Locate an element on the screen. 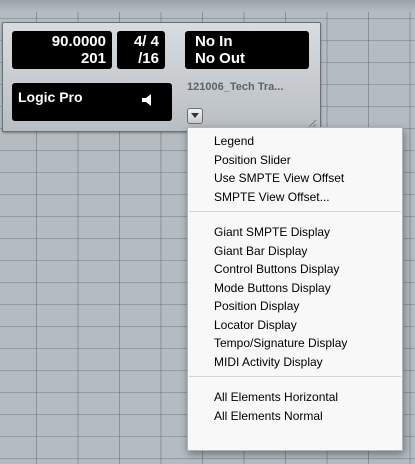 The width and height of the screenshot is (415, 464). menu-item-use-smpte-view-offset: Use SMPTE View Offset is located at coordinates (279, 178).